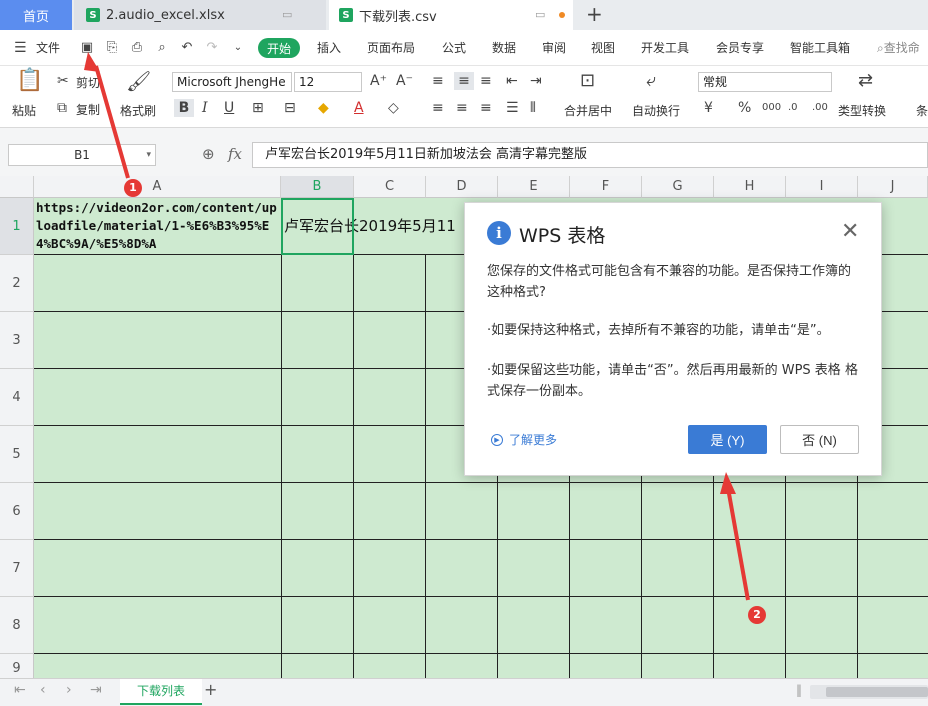 This screenshot has width=928, height=706. What do you see at coordinates (187, 48) in the screenshot?
I see `undo-icon: ↶` at bounding box center [187, 48].